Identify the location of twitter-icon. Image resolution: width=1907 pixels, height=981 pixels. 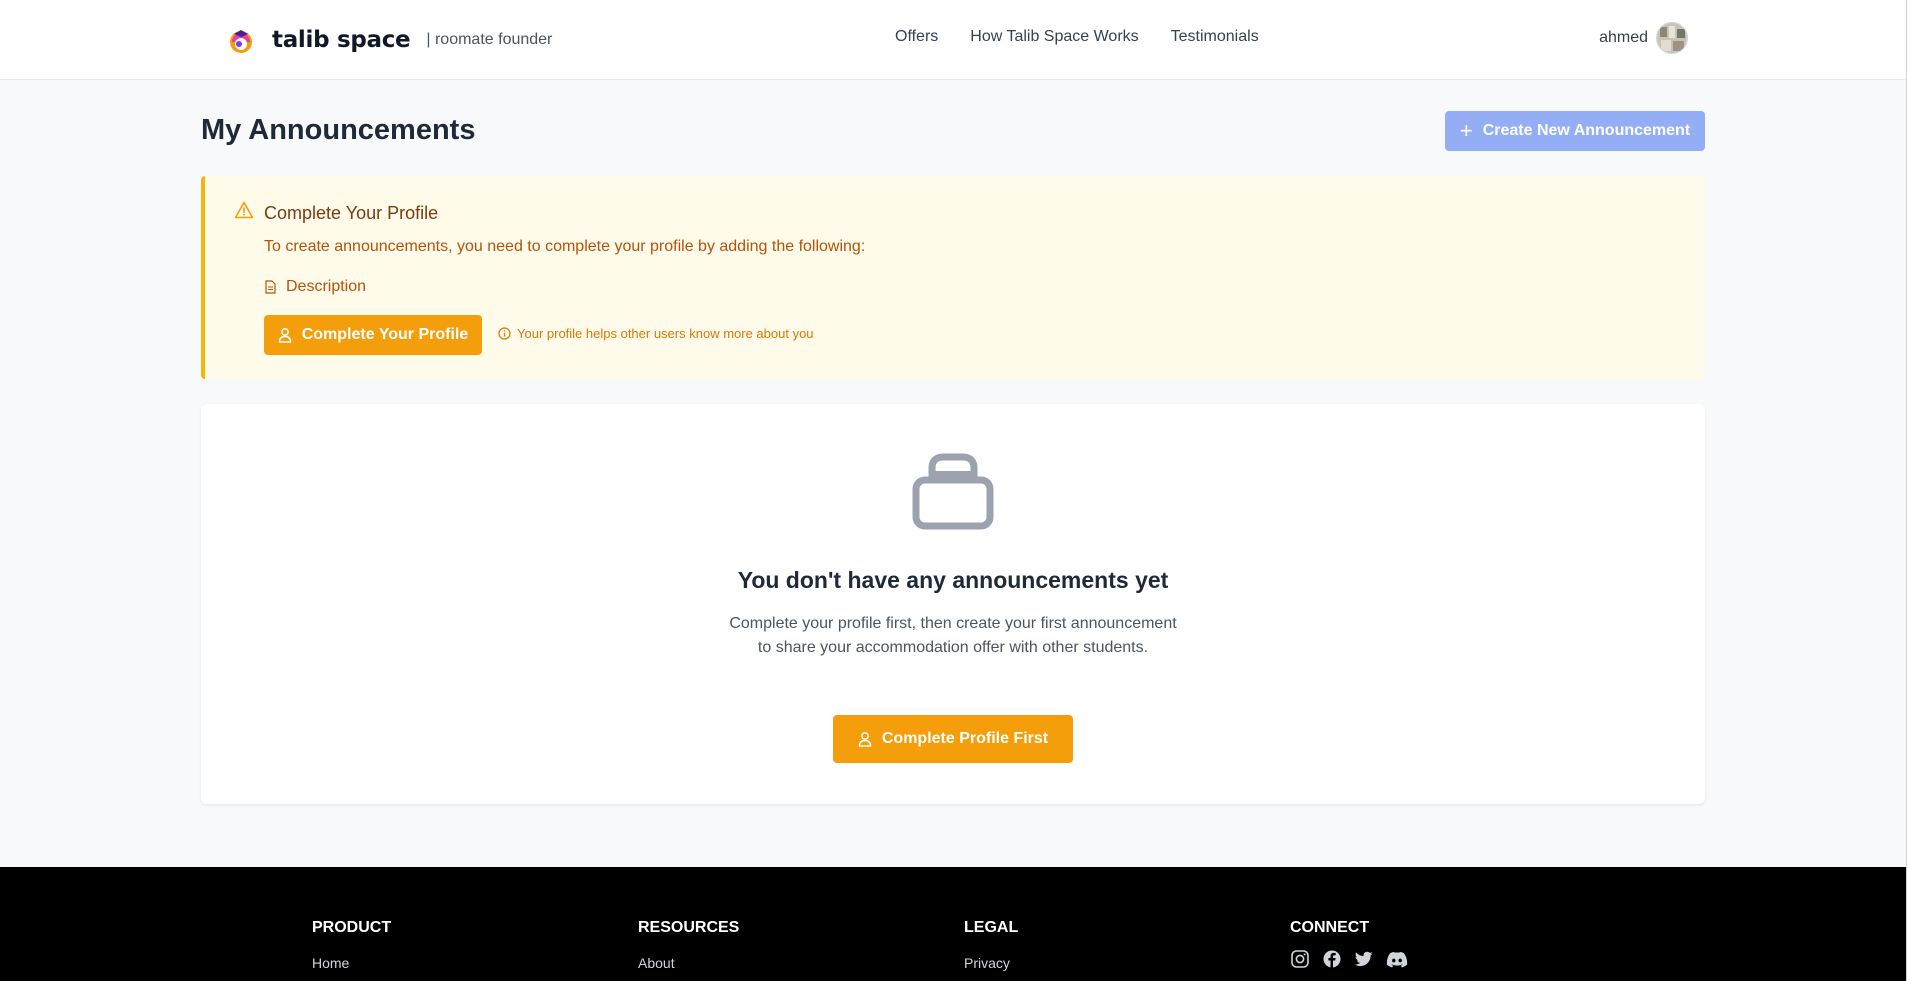
(1364, 959).